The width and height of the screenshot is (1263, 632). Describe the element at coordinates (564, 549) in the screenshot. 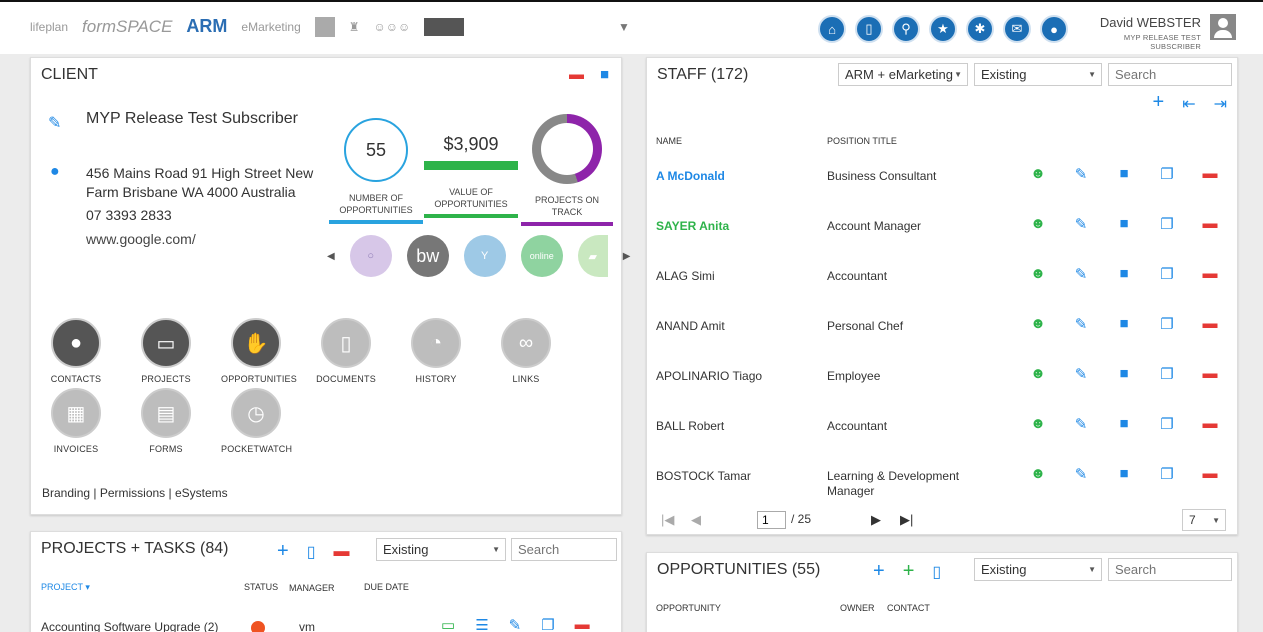

I see `projects-search-input` at that location.